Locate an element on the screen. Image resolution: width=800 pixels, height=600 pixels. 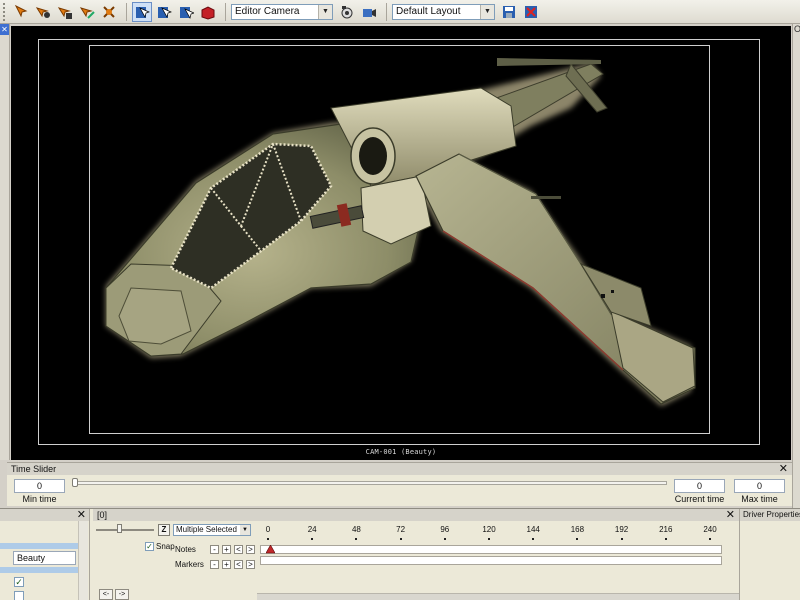
time-slider-title: Time Slider is located at coordinates (34, 469).